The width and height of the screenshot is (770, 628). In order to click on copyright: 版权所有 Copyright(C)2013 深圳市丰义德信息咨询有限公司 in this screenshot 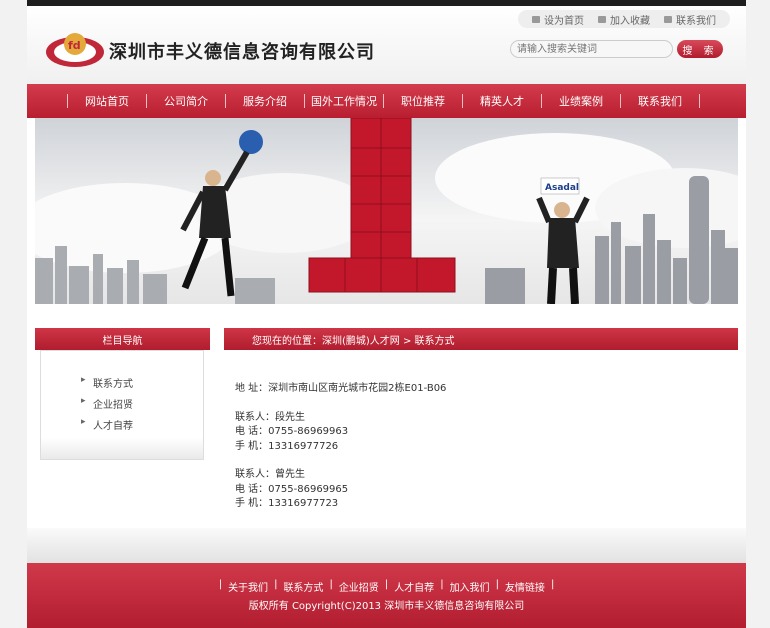, I will do `click(386, 606)`.